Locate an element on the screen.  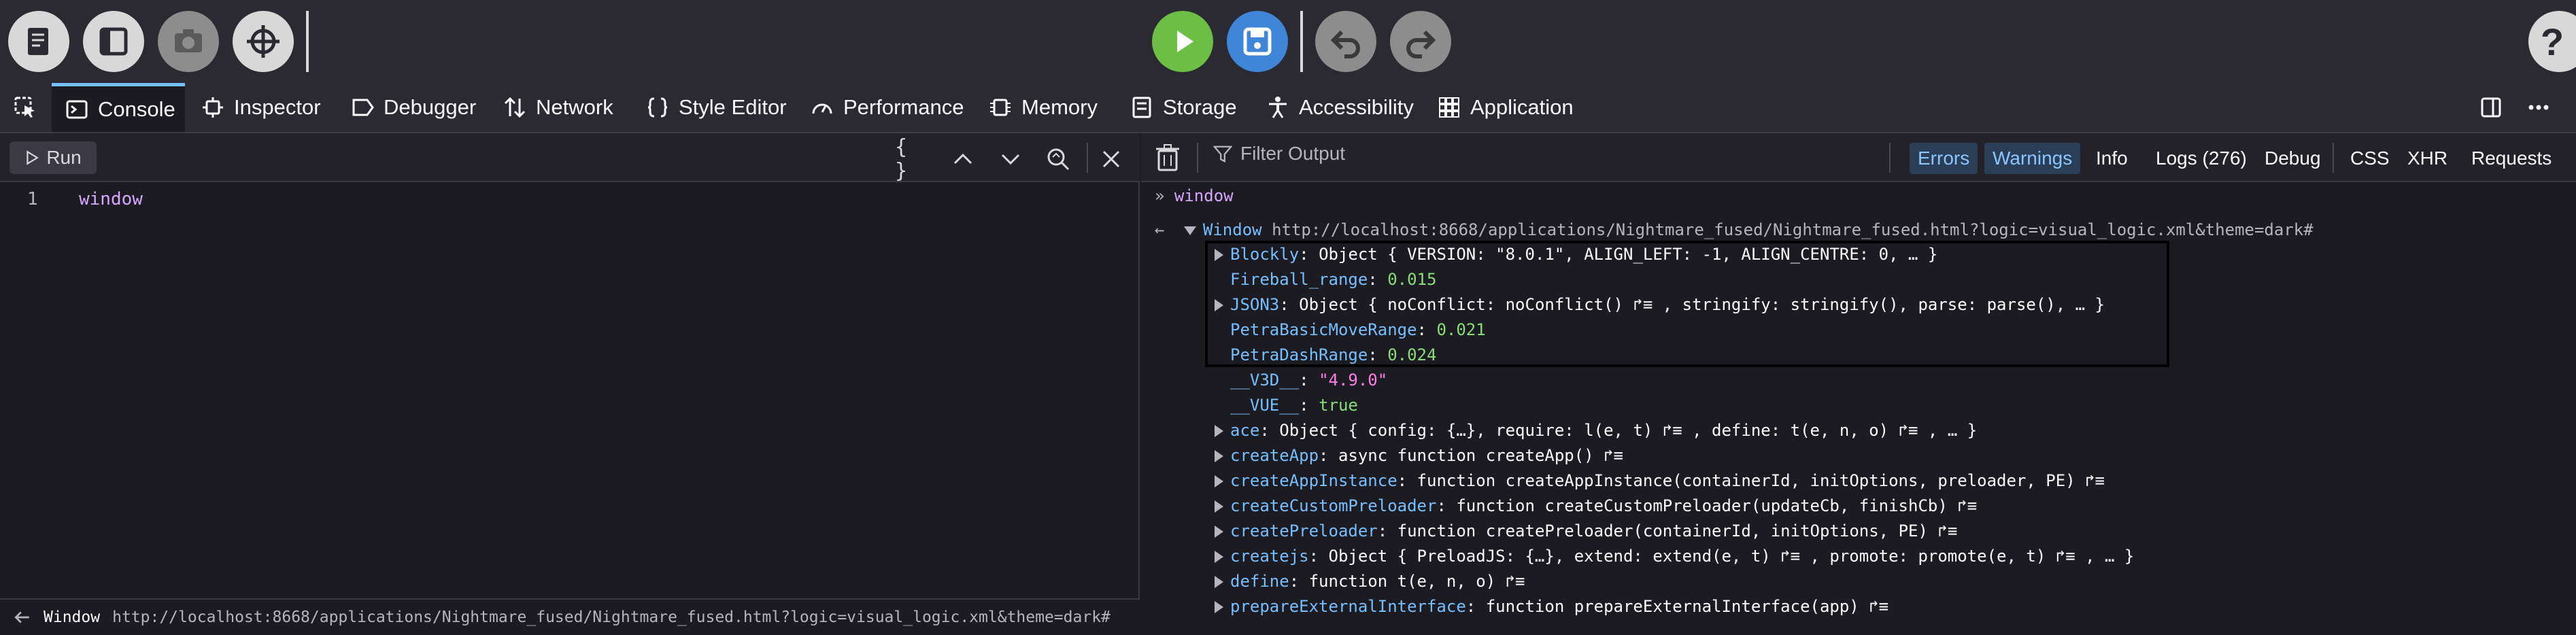
pretty-print-button: { } is located at coordinates (910, 159).